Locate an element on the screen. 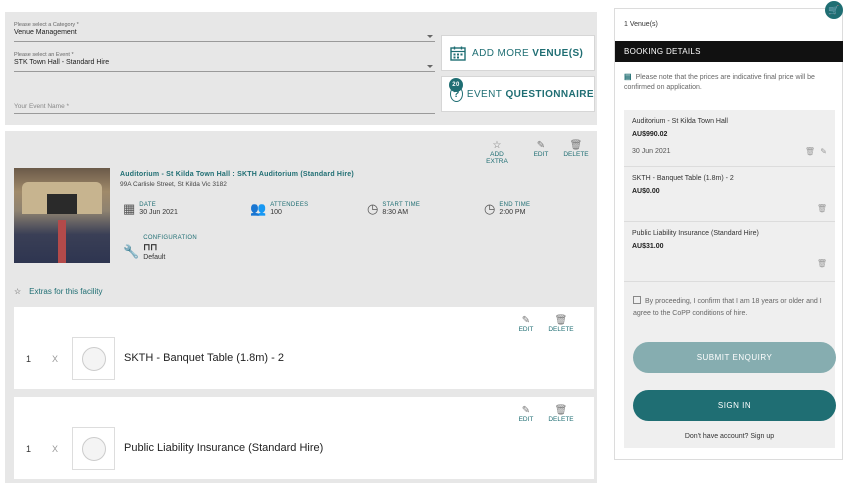 This screenshot has width=843, height=483. configuration-value: Default is located at coordinates (154, 257).